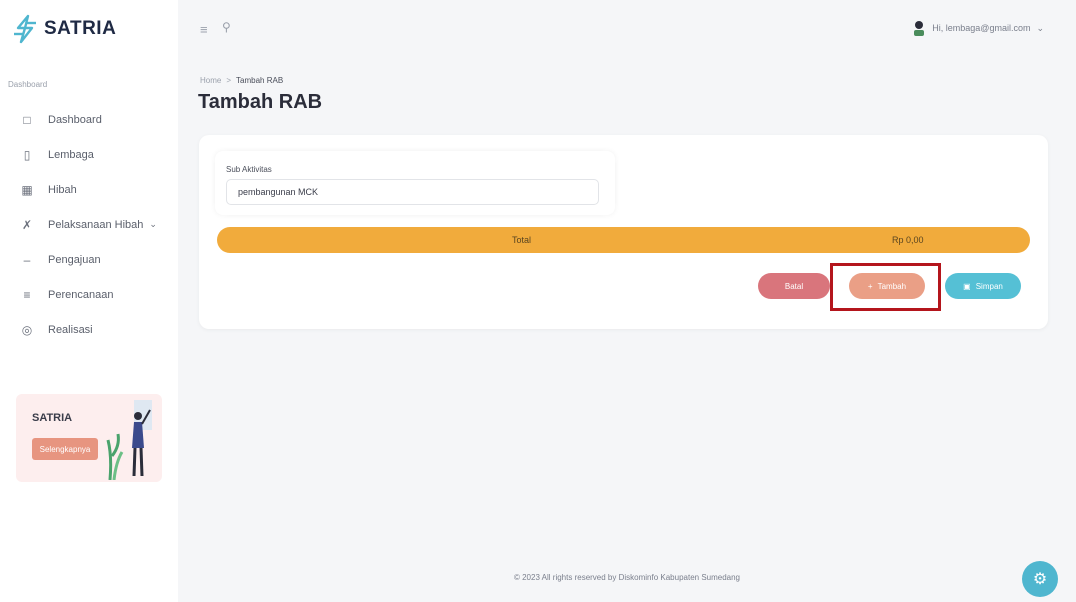  I want to click on sidebar-item-dashboard: □ Dashboard, so click(95, 119).